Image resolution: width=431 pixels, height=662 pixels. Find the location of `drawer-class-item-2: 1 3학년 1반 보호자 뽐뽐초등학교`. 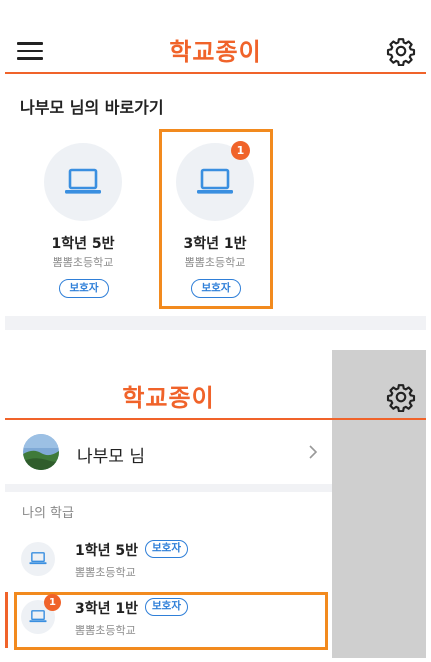

drawer-class-item-2: 1 3학년 1반 보호자 뽐뽐초등학교 is located at coordinates (168, 621).